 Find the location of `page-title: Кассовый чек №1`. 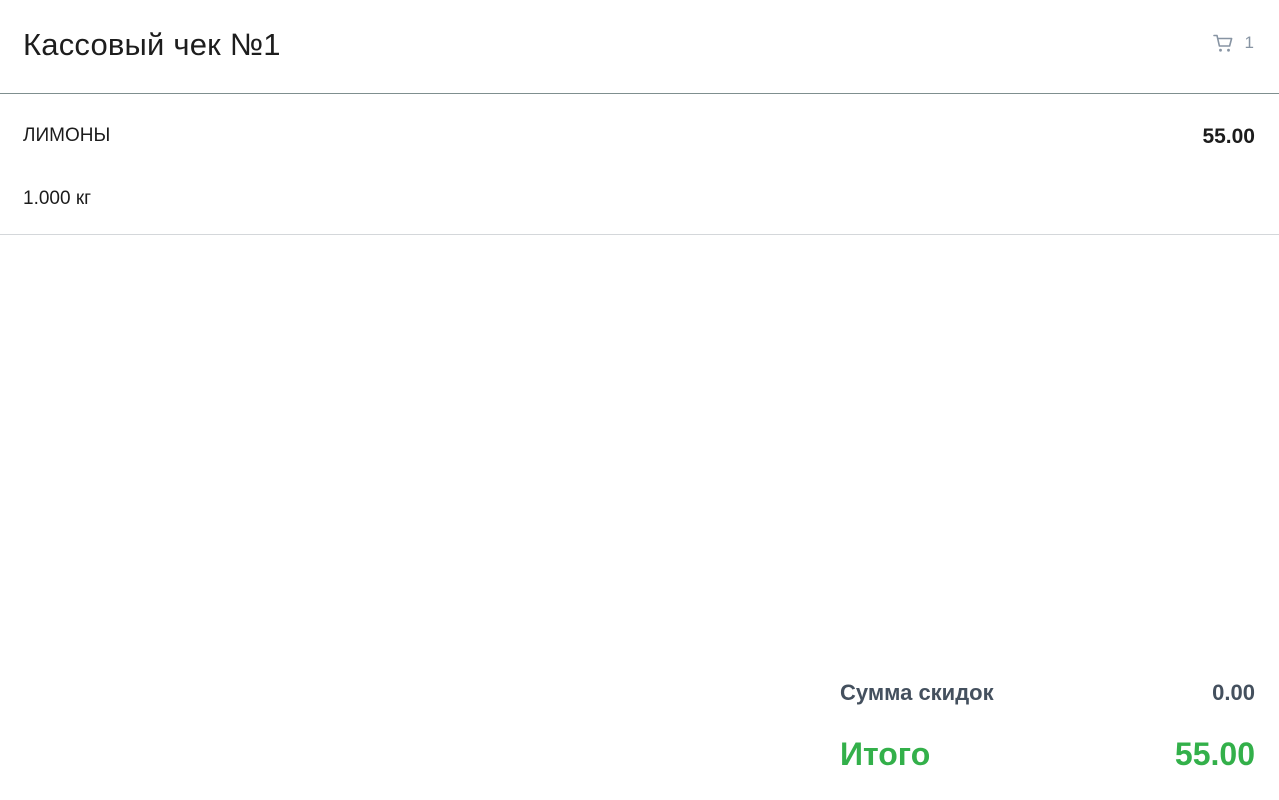

page-title: Кассовый чек №1 is located at coordinates (152, 44).